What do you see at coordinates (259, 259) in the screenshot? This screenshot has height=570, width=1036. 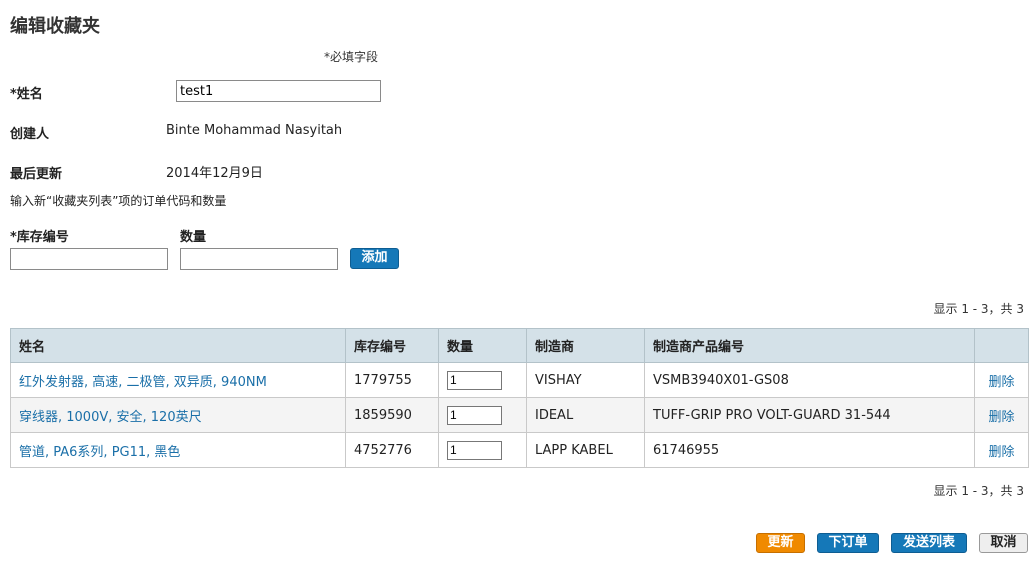 I see `quantity-input` at bounding box center [259, 259].